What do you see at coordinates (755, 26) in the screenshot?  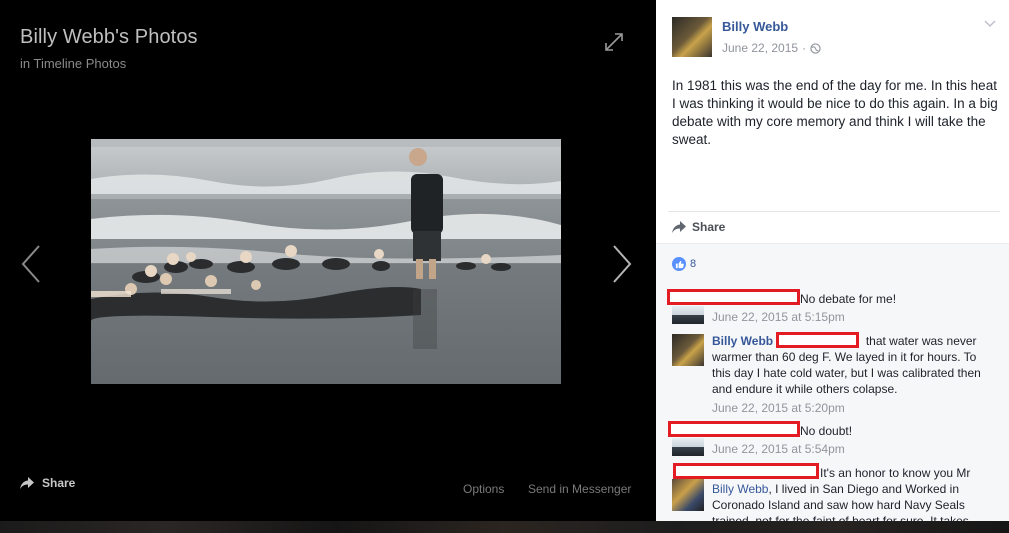 I see `post-author-name: Billy Webb` at bounding box center [755, 26].